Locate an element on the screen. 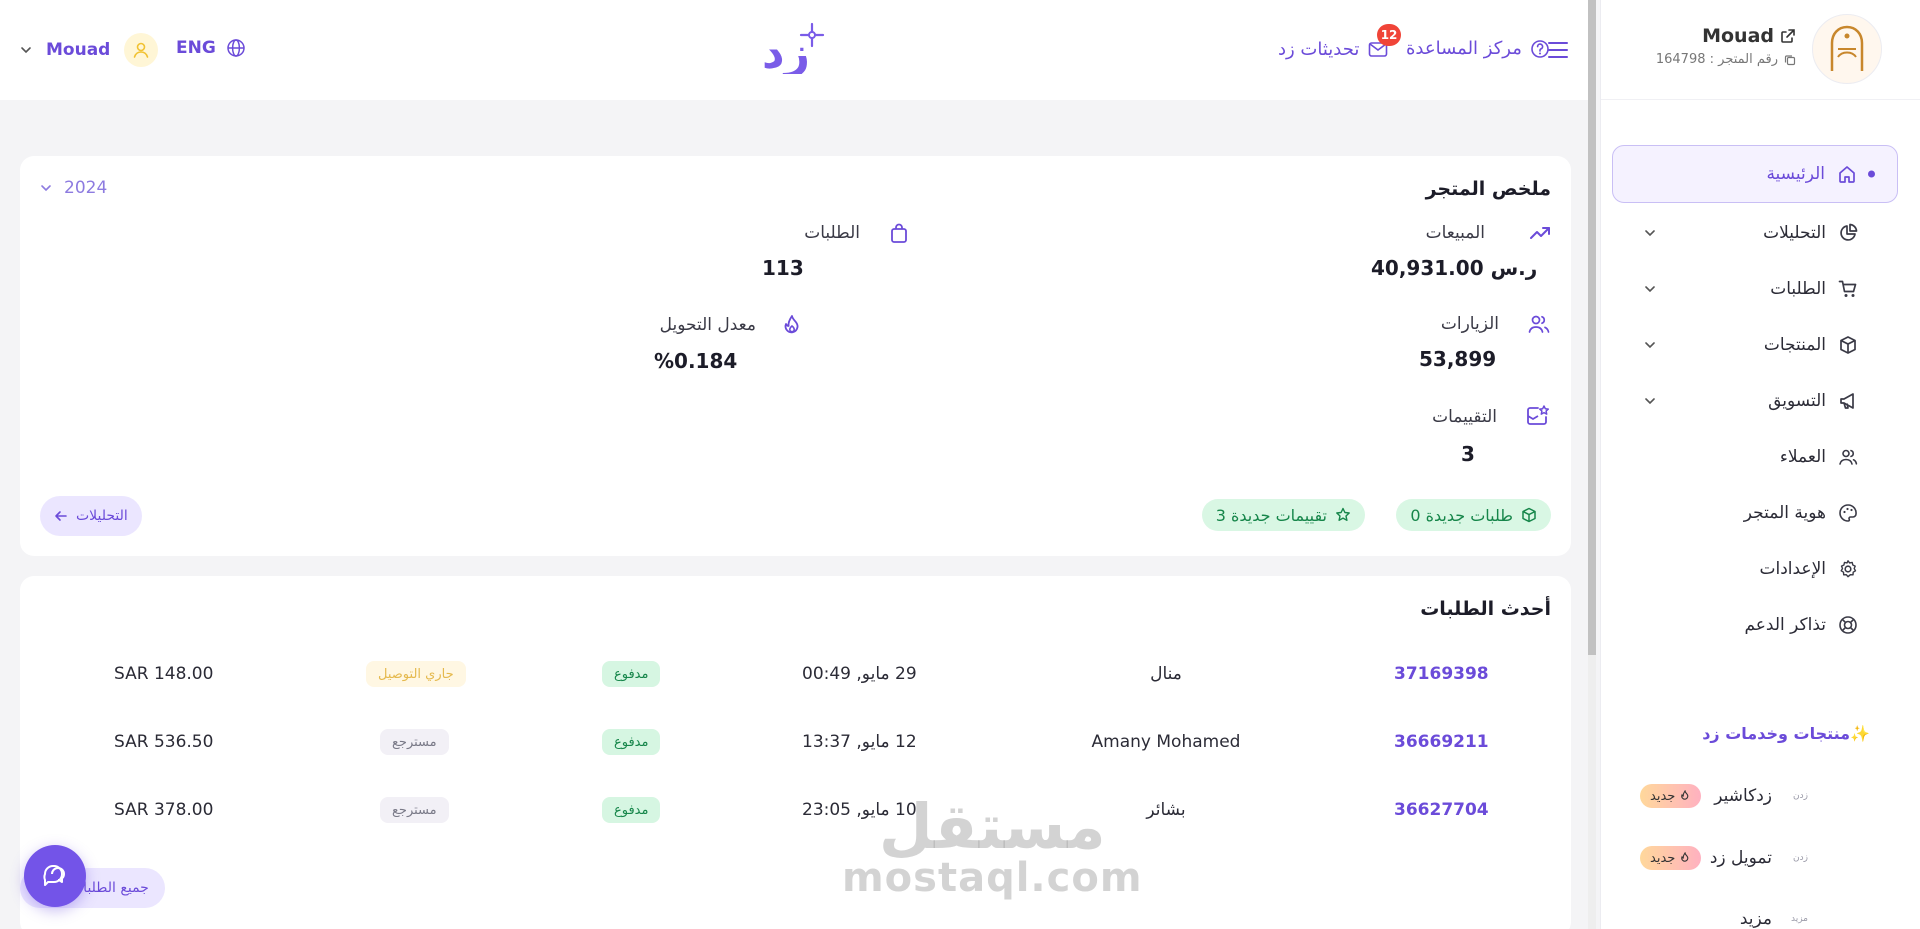  order-id: 36627704 is located at coordinates (1441, 810).